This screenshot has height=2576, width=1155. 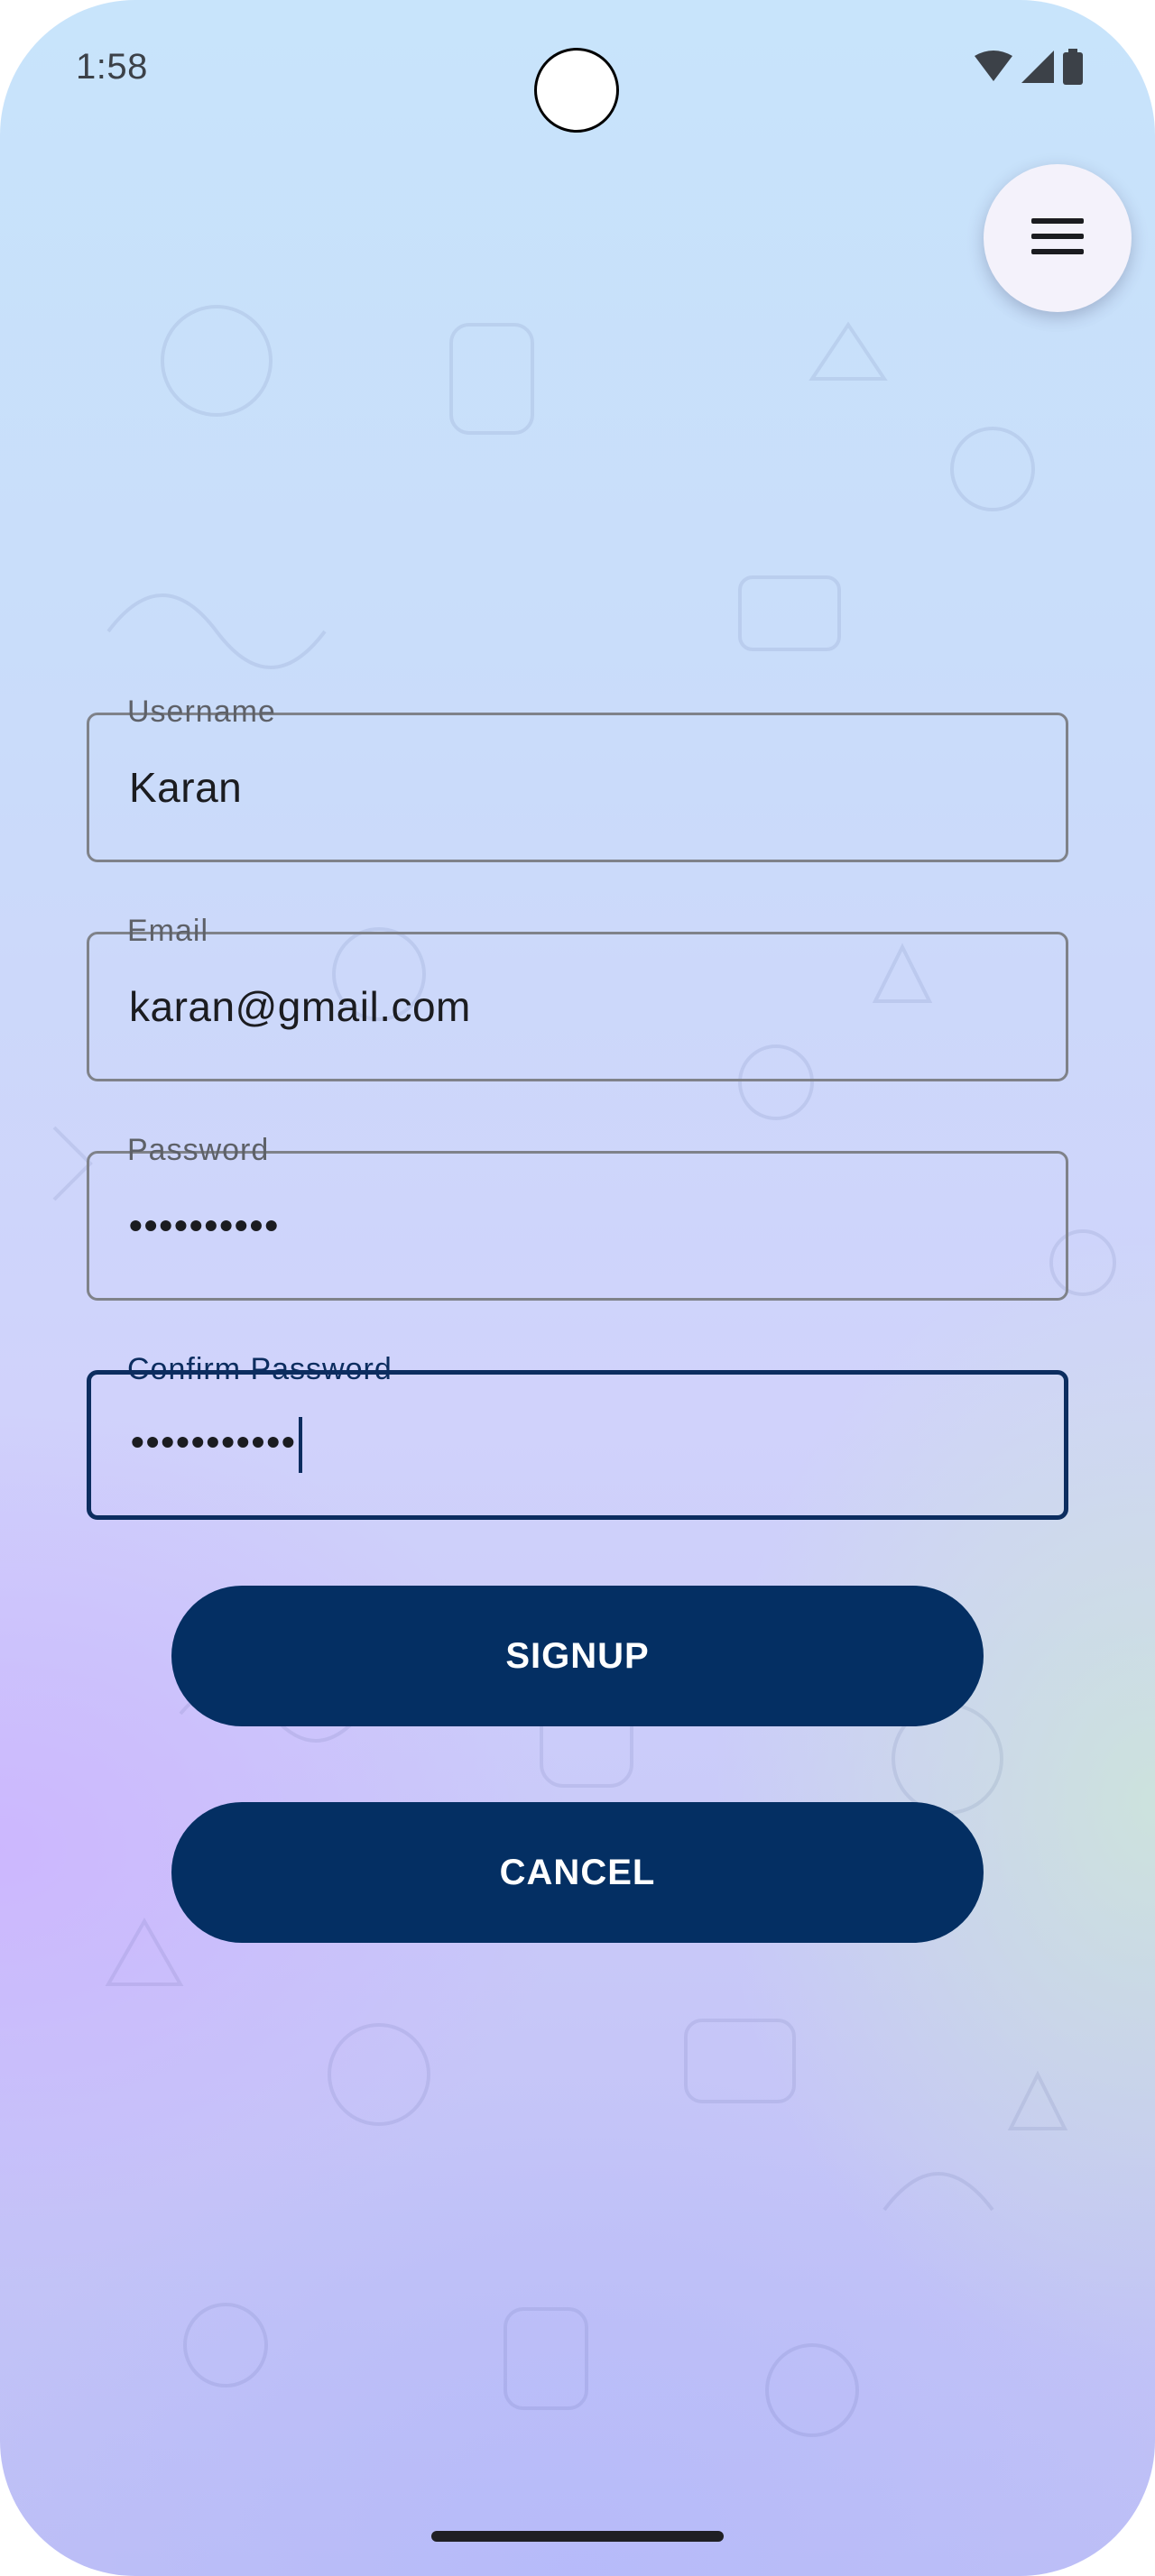 I want to click on email-value: karan@gmail.com, so click(x=300, y=1006).